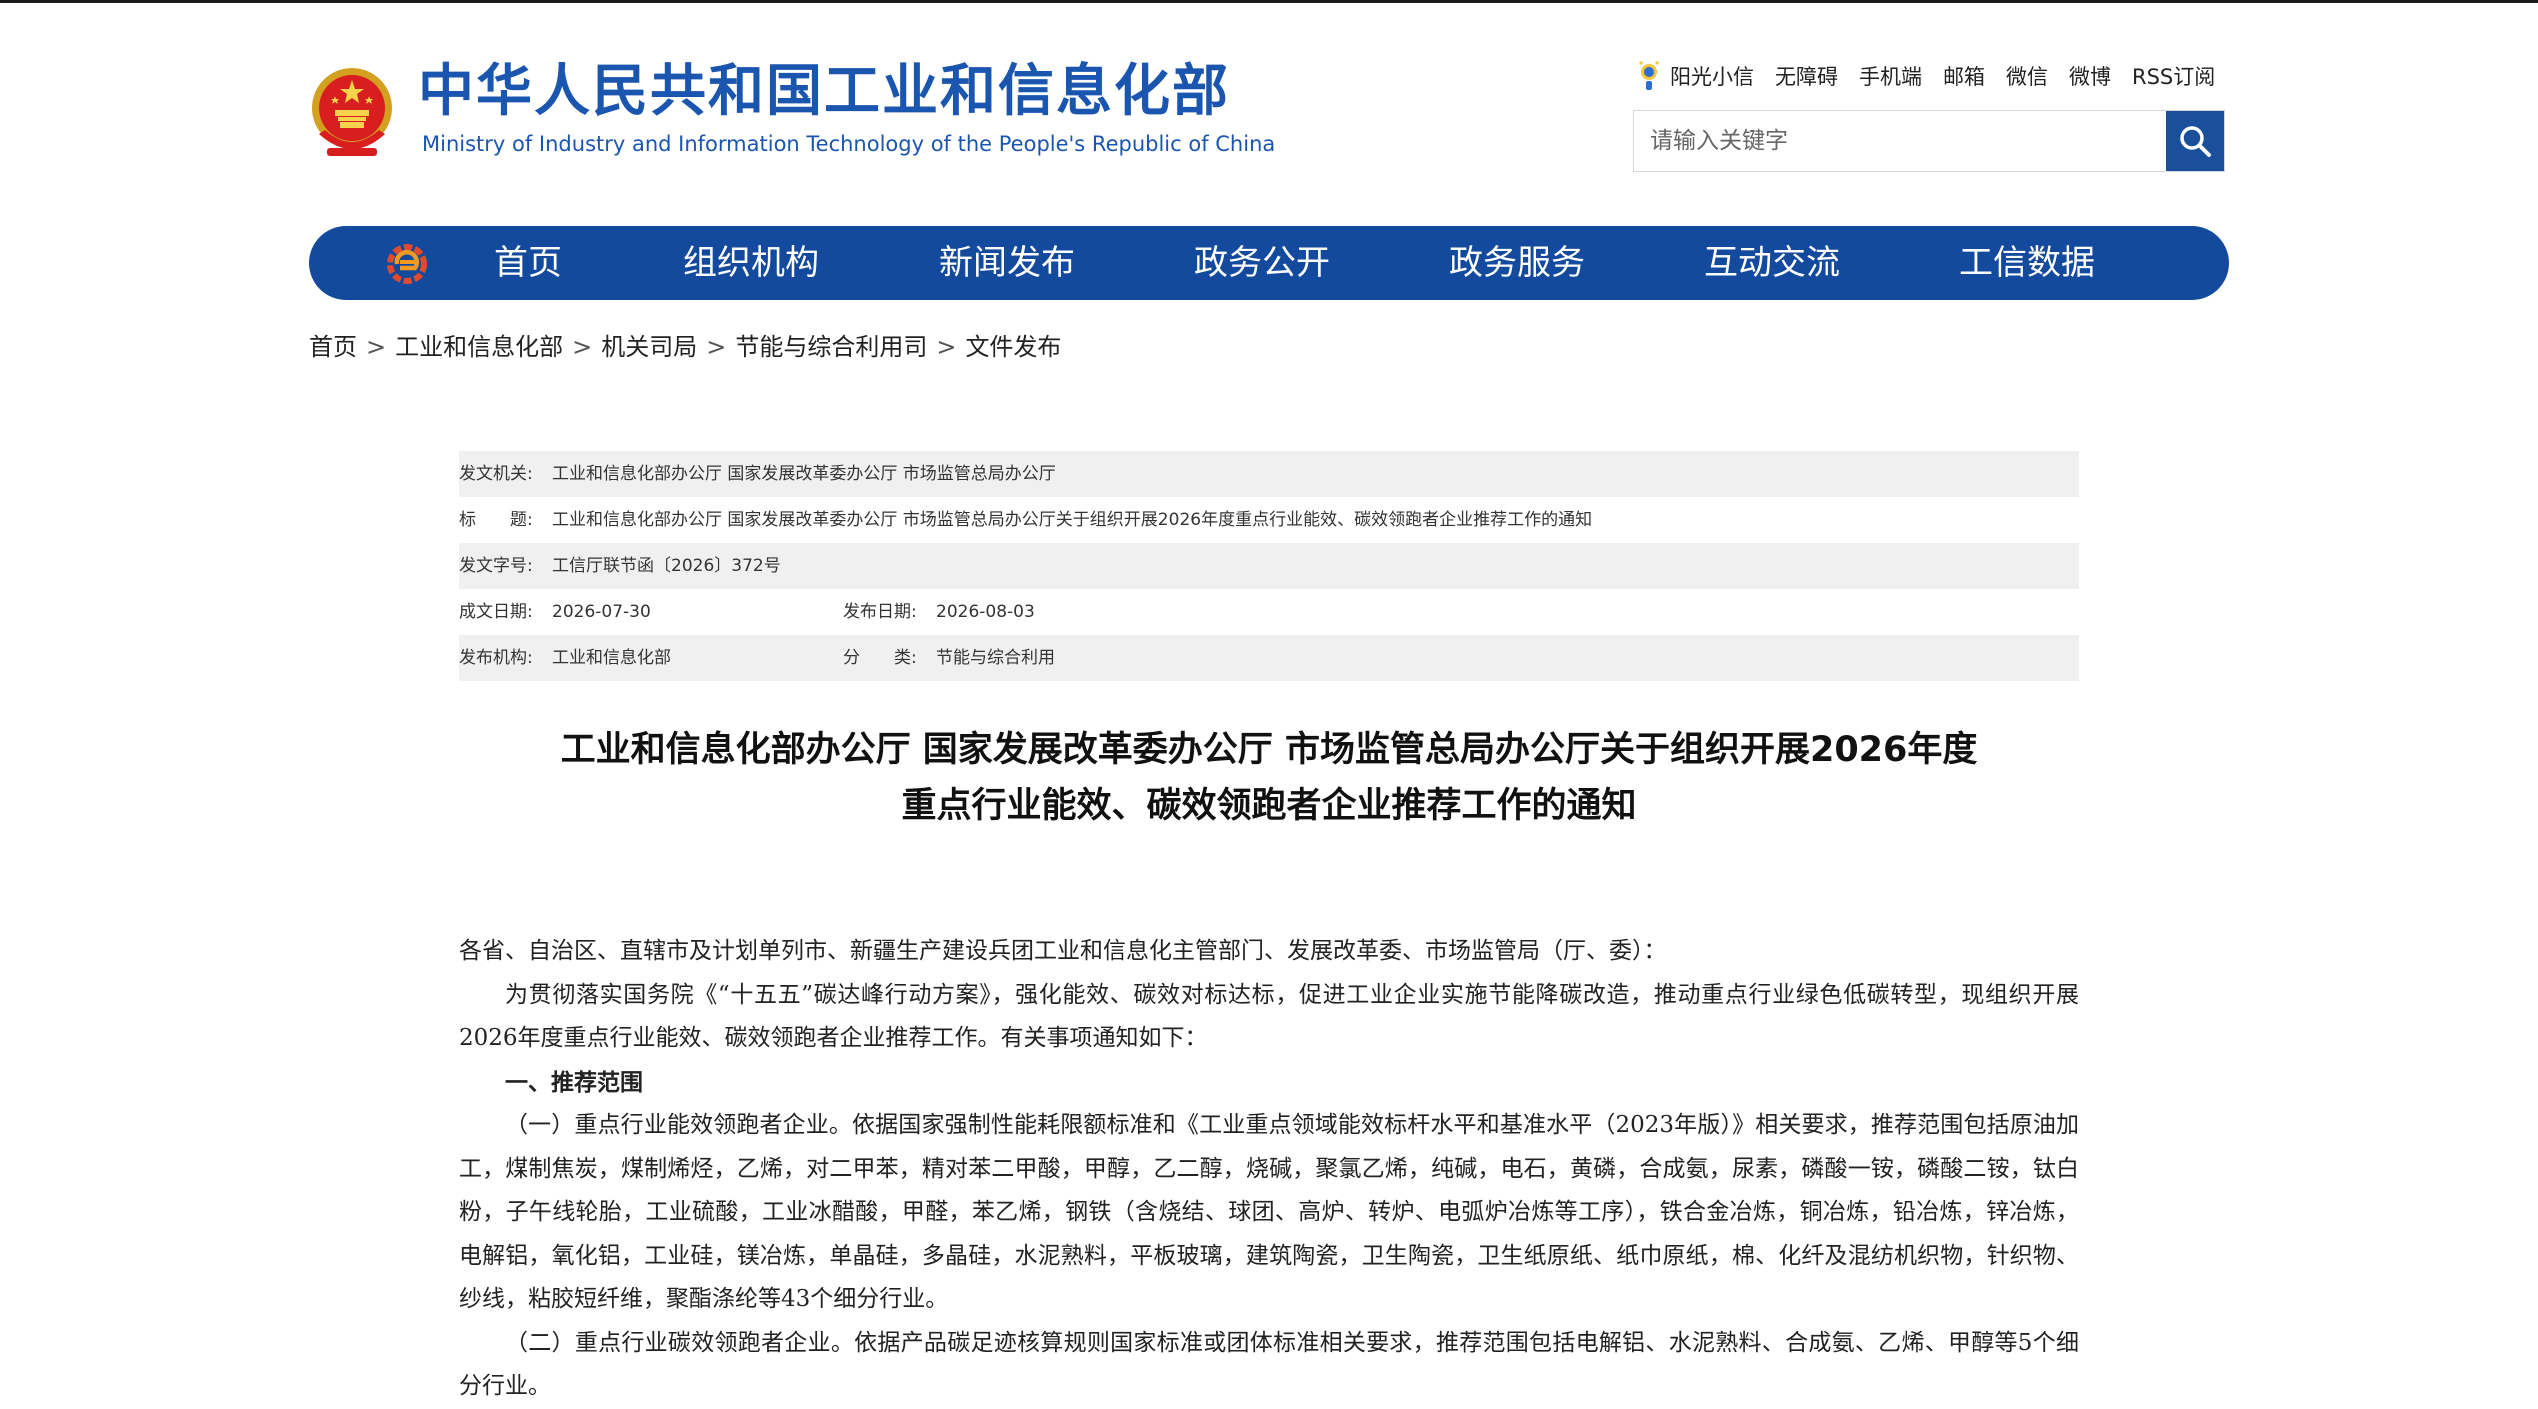 This screenshot has width=2538, height=1409. What do you see at coordinates (479, 347) in the screenshot?
I see `breadcrumb-ministry: 工业和信息化部` at bounding box center [479, 347].